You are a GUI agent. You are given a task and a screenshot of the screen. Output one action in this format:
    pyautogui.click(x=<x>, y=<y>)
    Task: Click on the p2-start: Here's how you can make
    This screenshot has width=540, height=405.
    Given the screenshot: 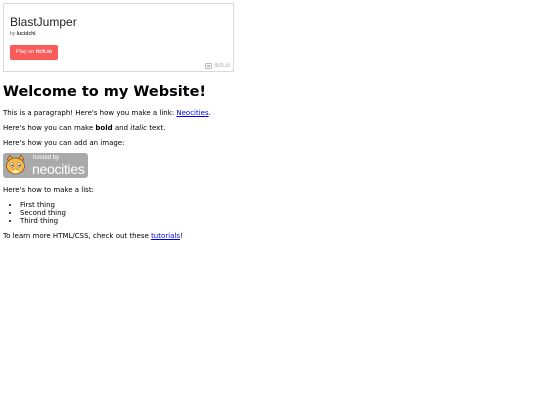 What is the action you would take?
    pyautogui.click(x=48, y=128)
    